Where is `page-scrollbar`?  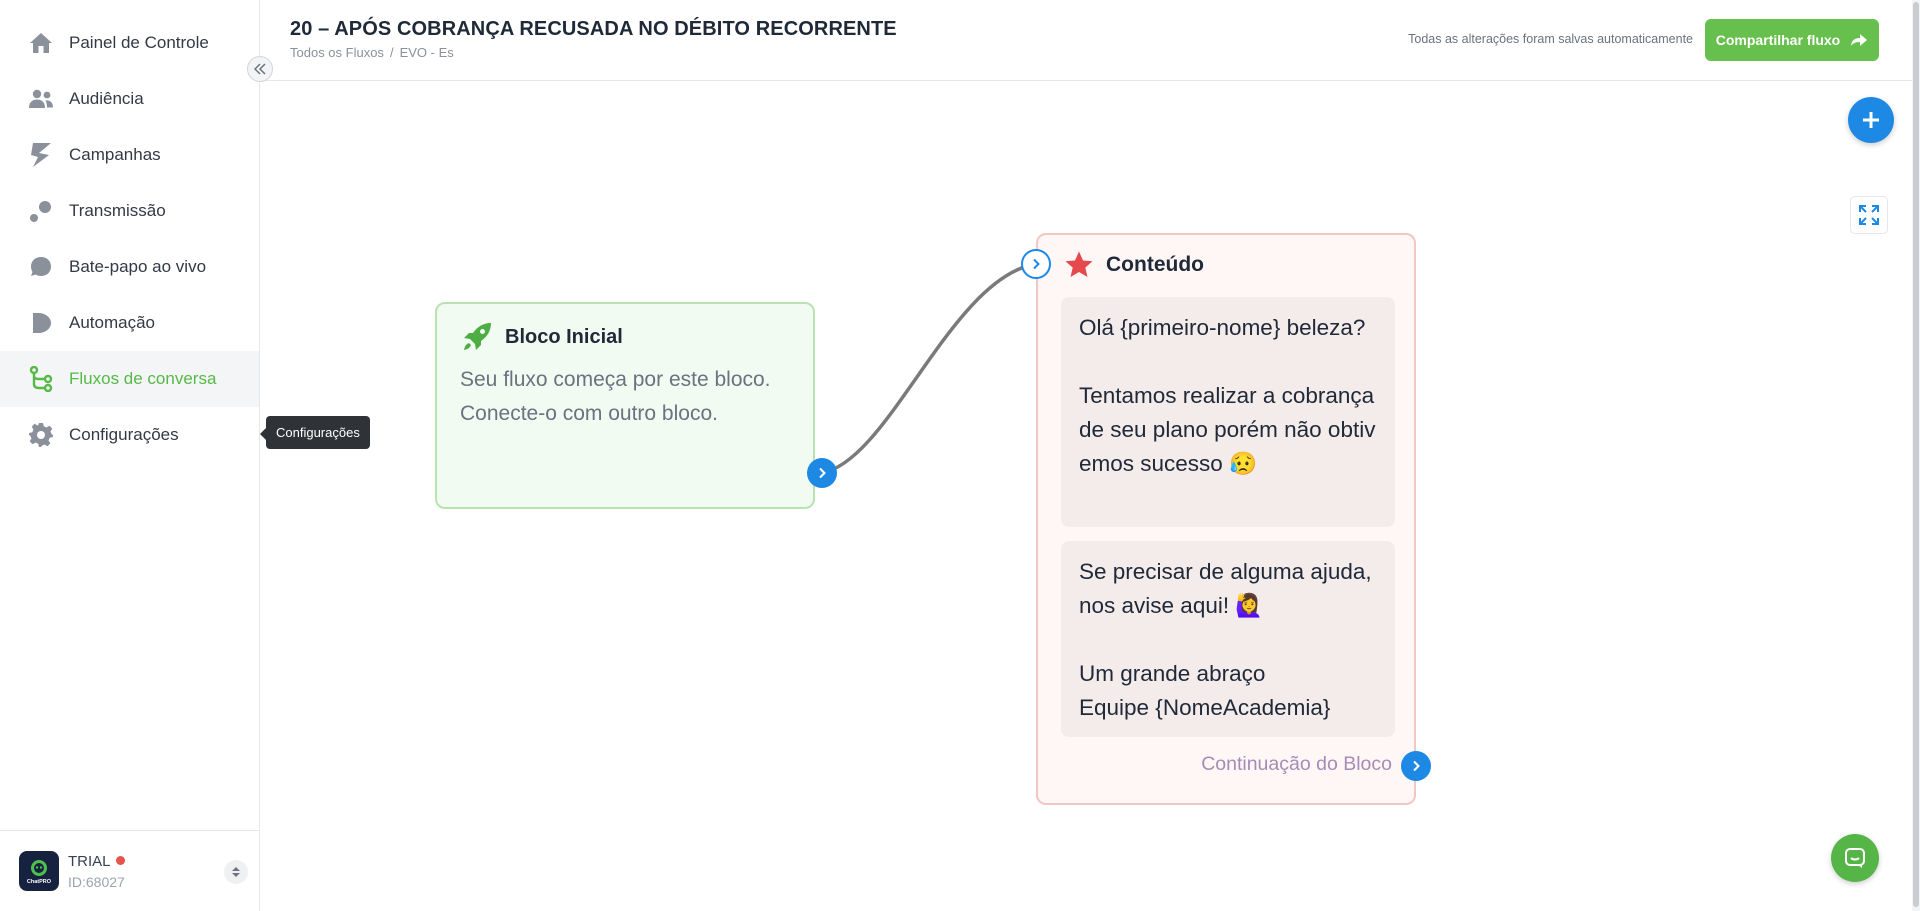 page-scrollbar is located at coordinates (1916, 455).